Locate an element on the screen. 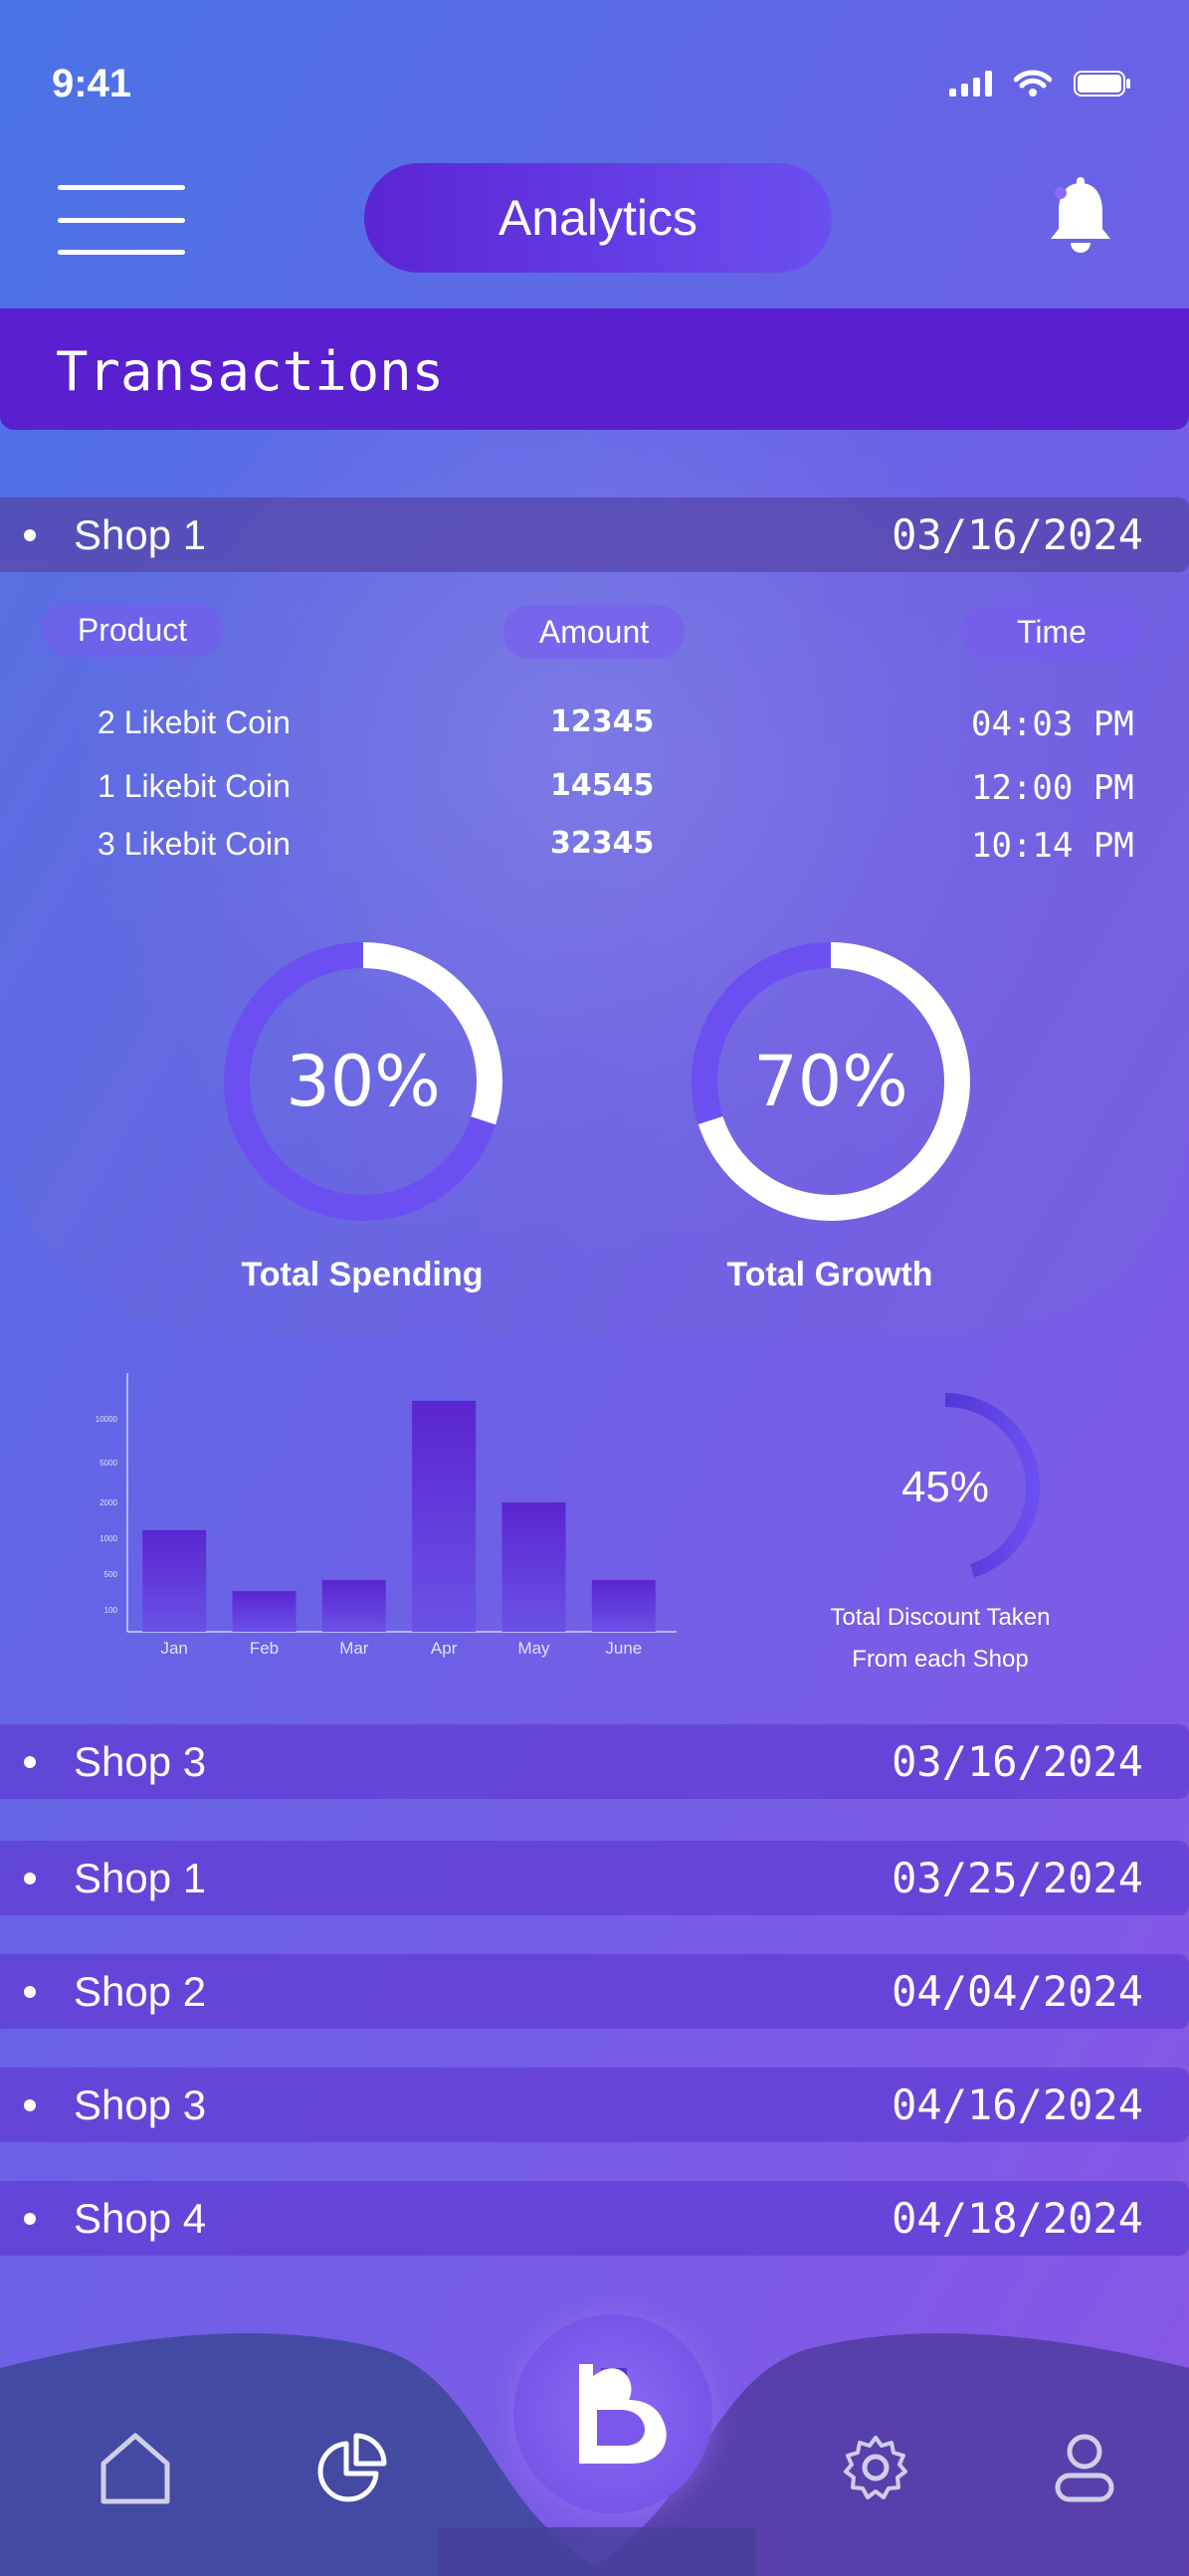 This screenshot has width=1189, height=2576. shop-row: Shop 3 04/16/2024 is located at coordinates (594, 2105).